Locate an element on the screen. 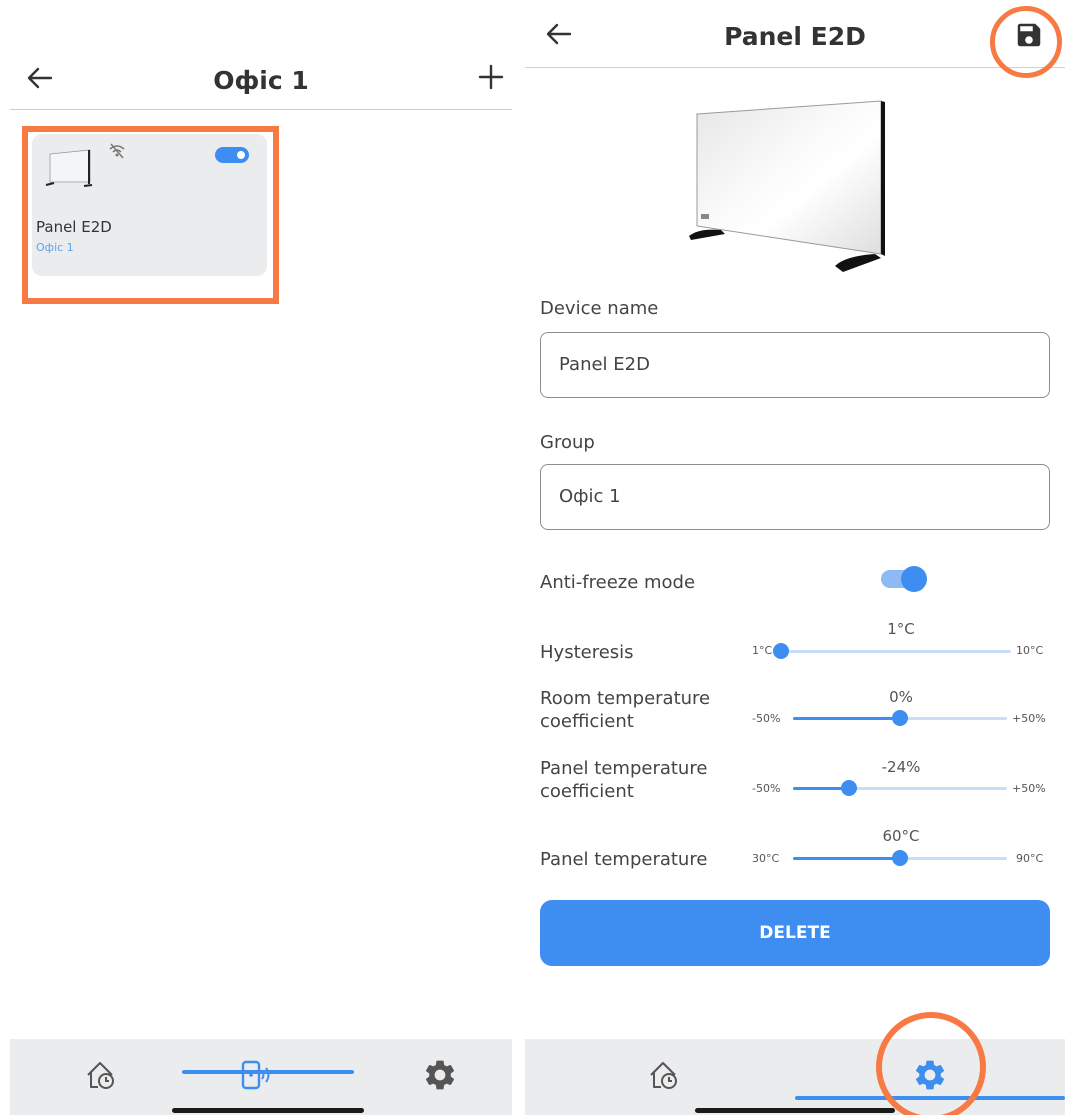  group-label: Group is located at coordinates (567, 442).